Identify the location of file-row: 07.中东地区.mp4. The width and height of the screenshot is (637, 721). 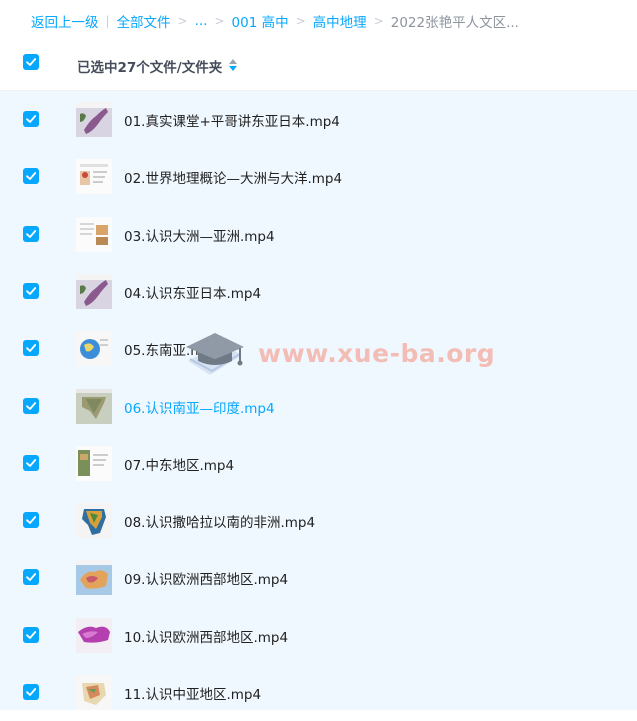
(318, 463).